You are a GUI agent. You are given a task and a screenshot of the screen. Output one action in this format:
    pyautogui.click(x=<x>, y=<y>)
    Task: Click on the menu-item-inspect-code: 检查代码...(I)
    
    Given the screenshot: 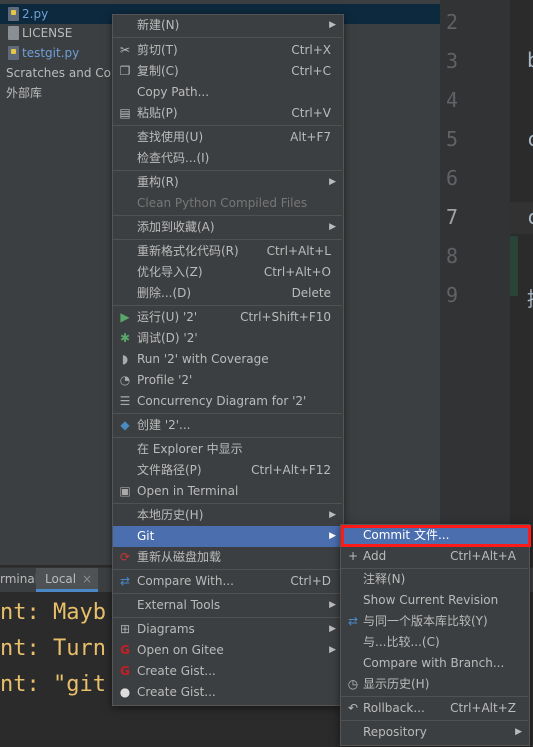 What is the action you would take?
    pyautogui.click(x=227, y=158)
    